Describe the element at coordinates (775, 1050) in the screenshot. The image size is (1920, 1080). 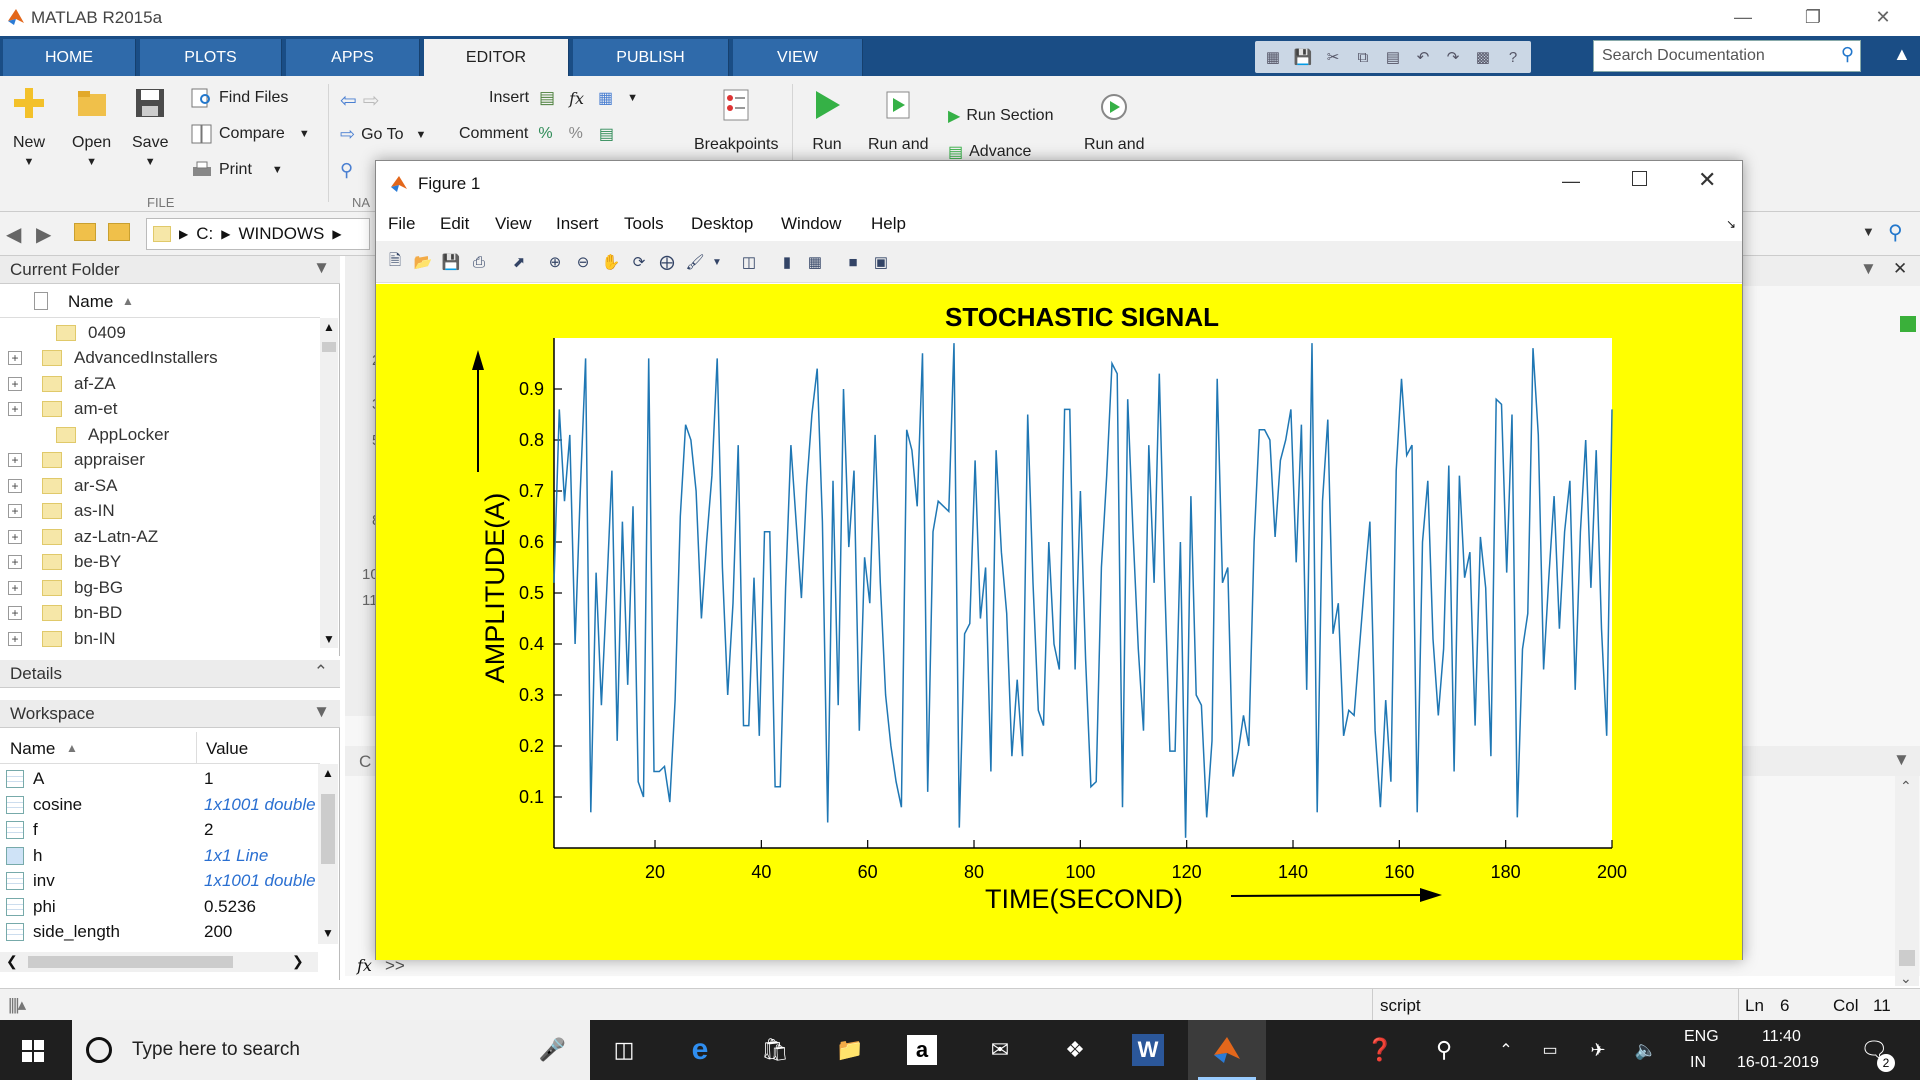
I see `store-icon: 🛍` at that location.